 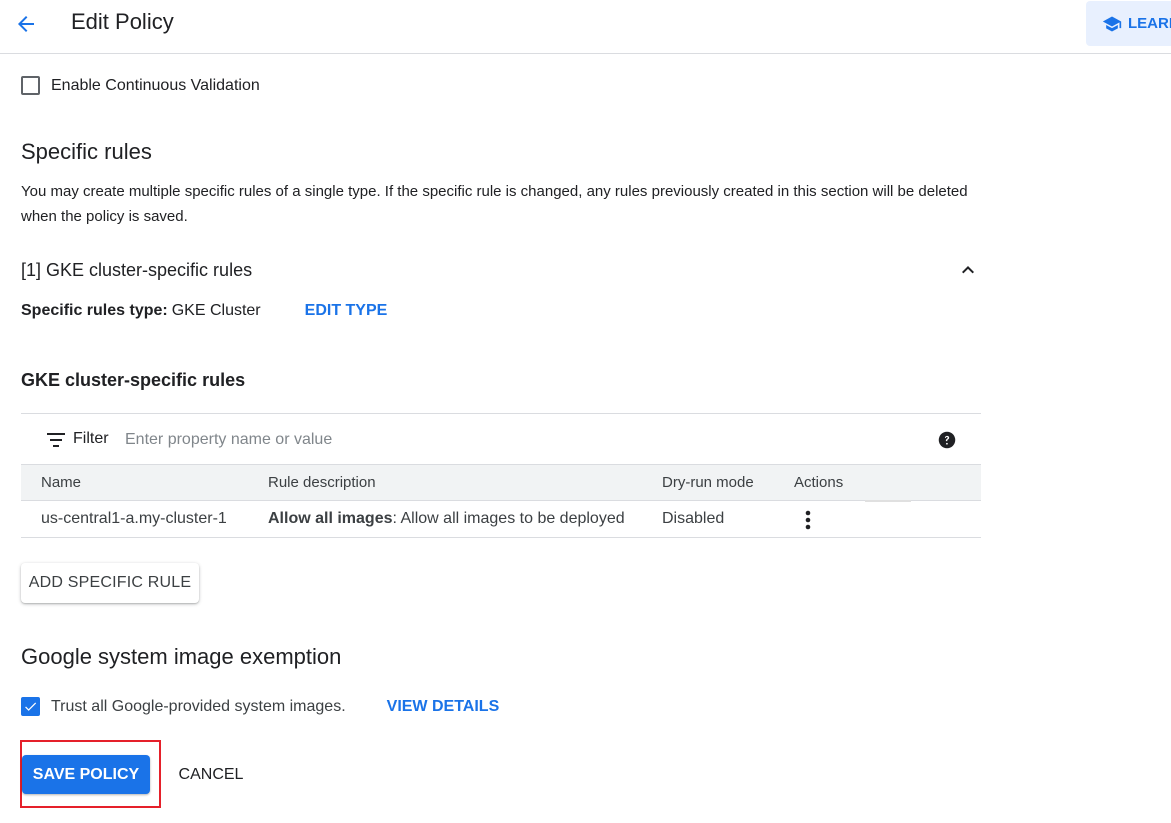 What do you see at coordinates (330, 518) in the screenshot?
I see `cell-rule-name: Allow all images` at bounding box center [330, 518].